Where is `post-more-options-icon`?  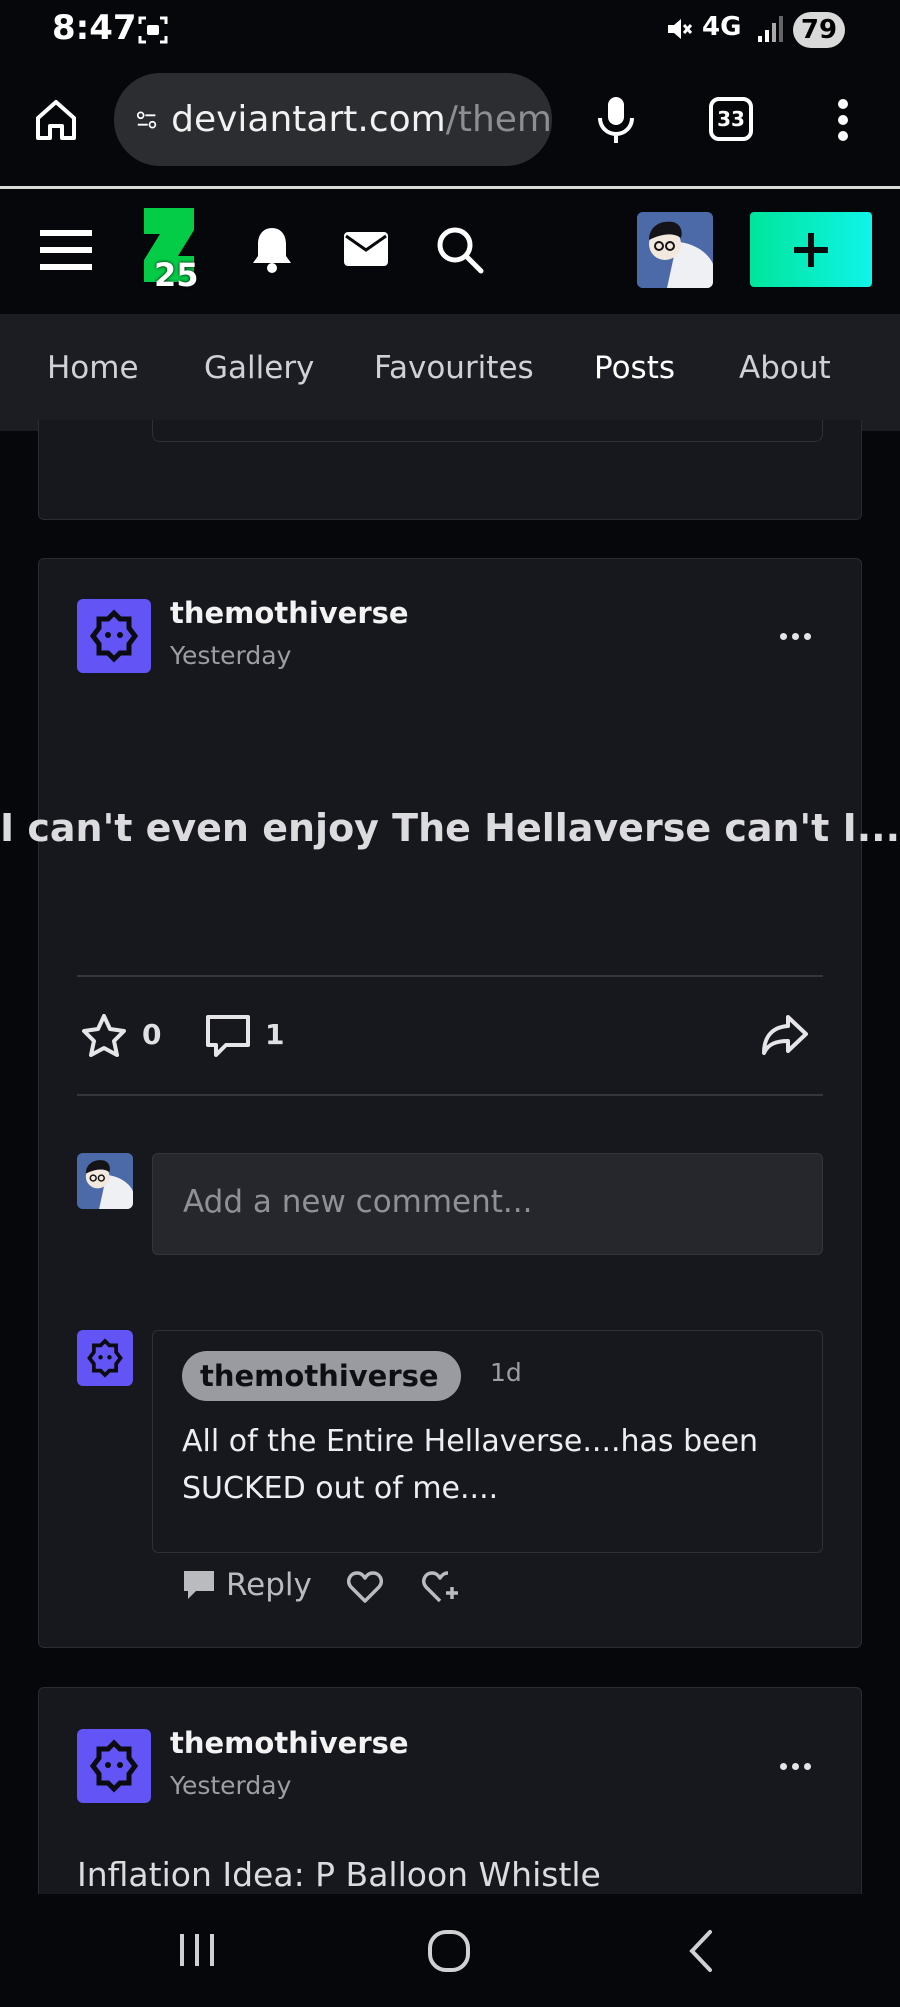 post-more-options-icon is located at coordinates (795, 636).